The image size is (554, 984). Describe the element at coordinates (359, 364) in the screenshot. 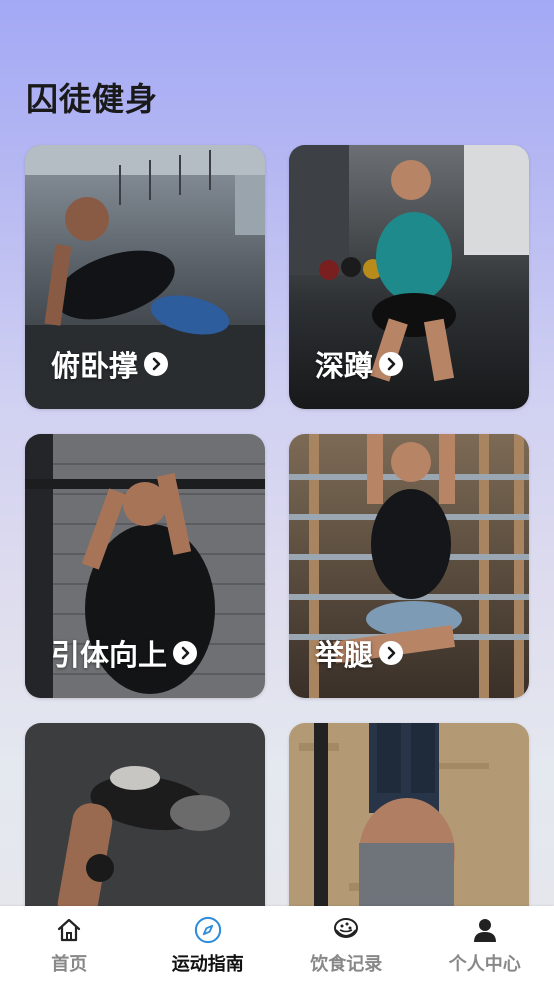

I see `exercise-label: 深蹲` at that location.